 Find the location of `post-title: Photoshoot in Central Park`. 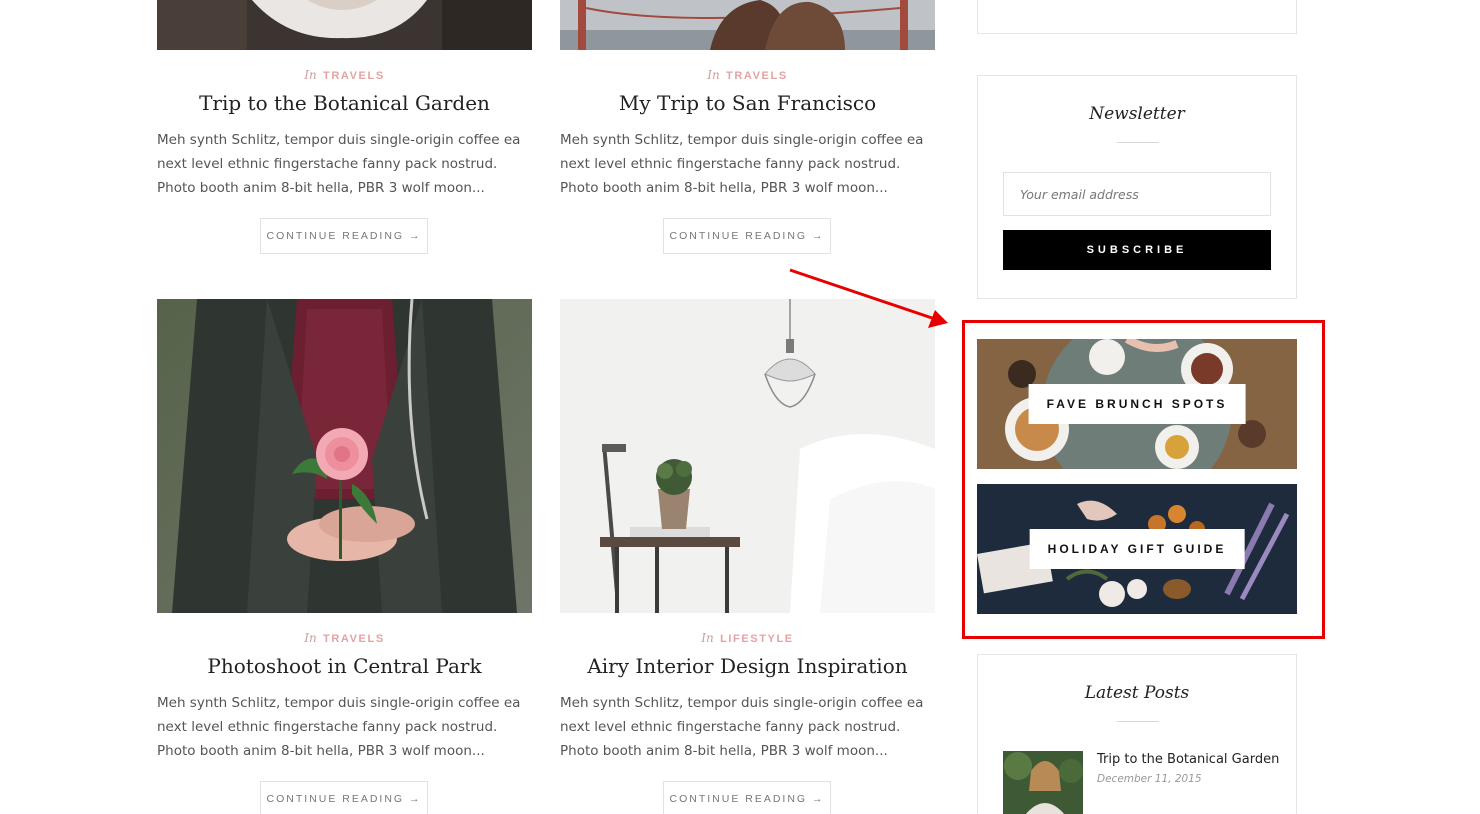

post-title: Photoshoot in Central Park is located at coordinates (344, 666).